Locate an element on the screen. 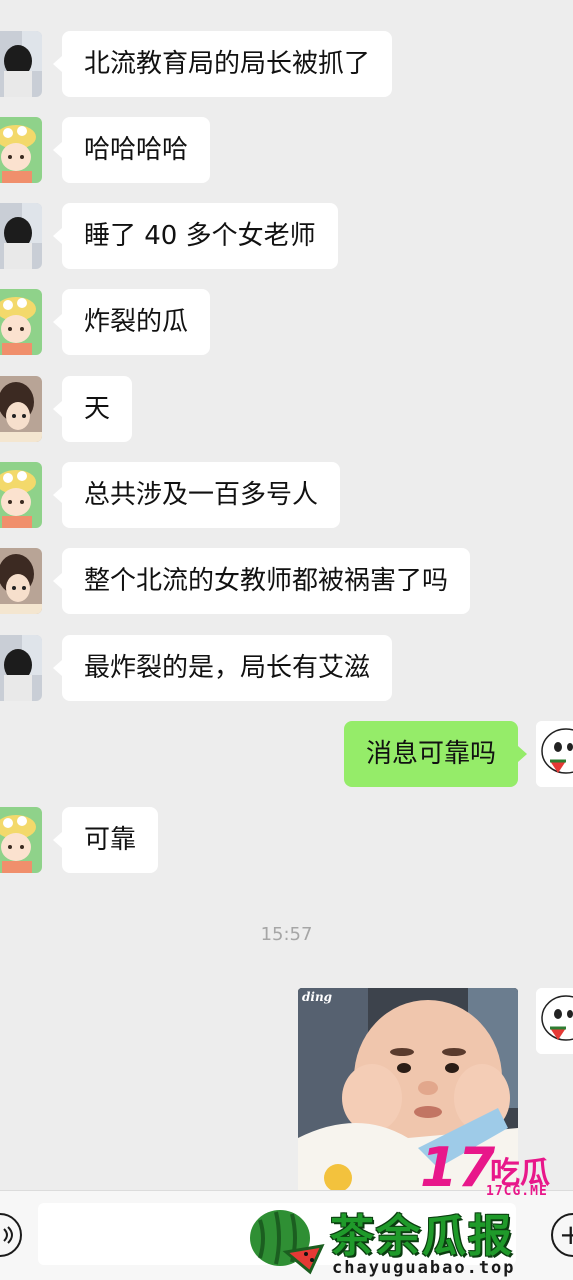 The width and height of the screenshot is (573, 1280). incoming-bubble: 北流教育局的局长被抓了 is located at coordinates (222, 64).